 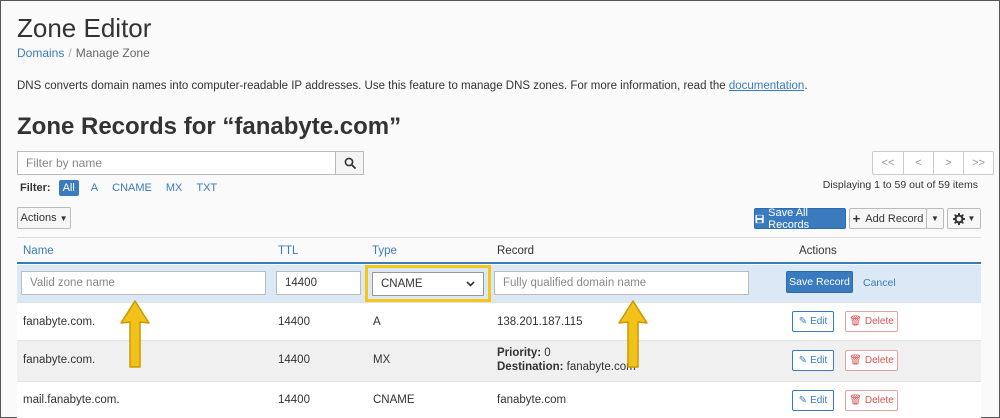 What do you see at coordinates (143, 283) in the screenshot?
I see `zone-name-input` at bounding box center [143, 283].